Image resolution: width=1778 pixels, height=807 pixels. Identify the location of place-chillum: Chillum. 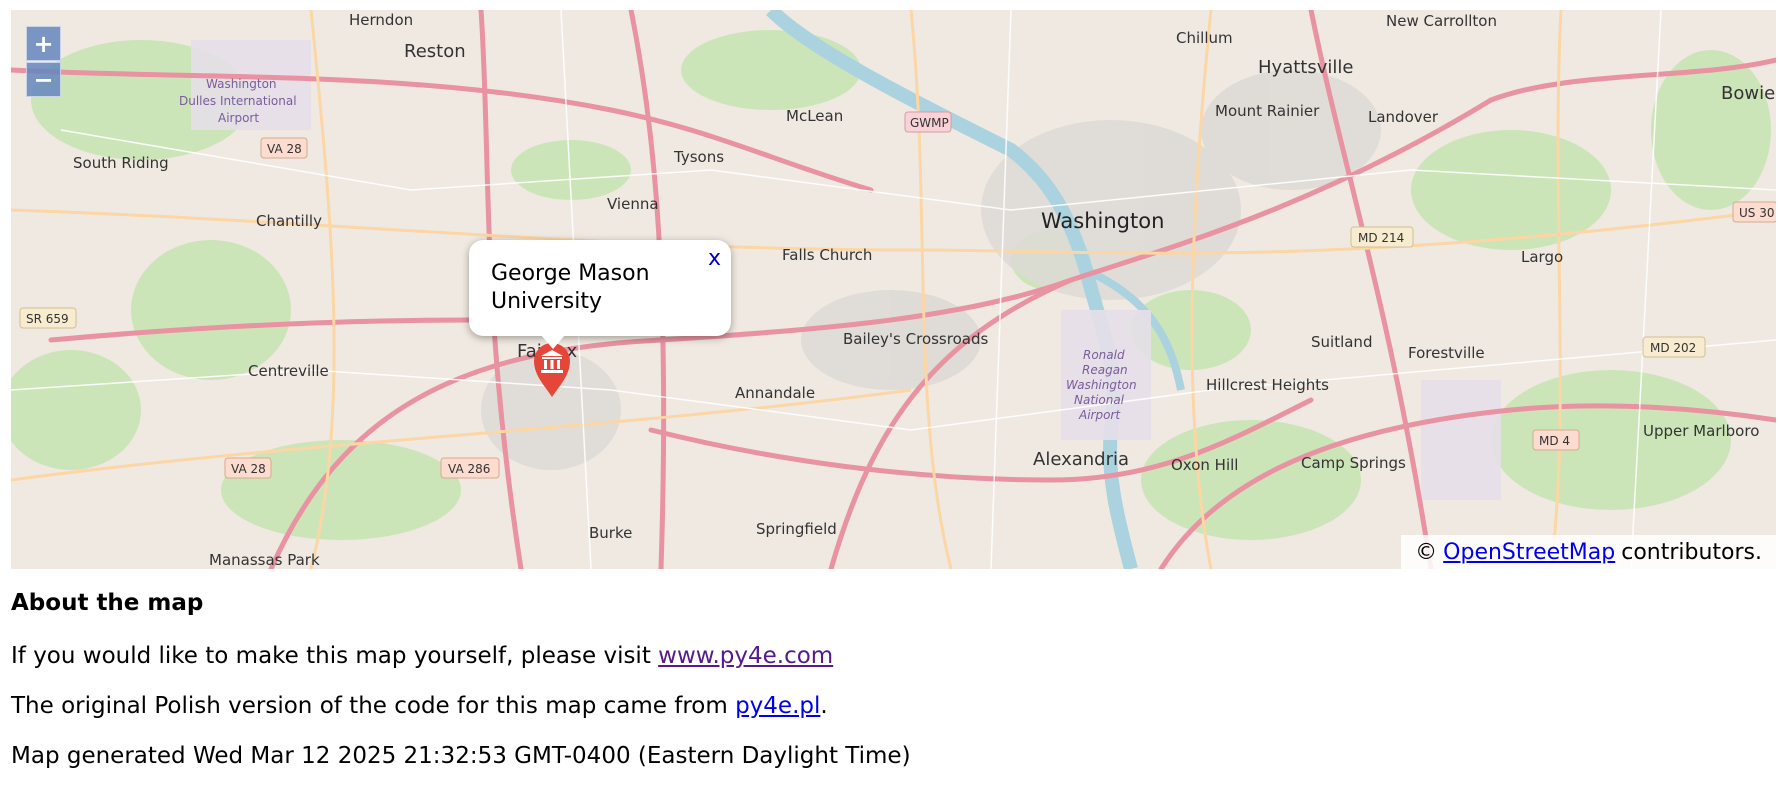
(1204, 38).